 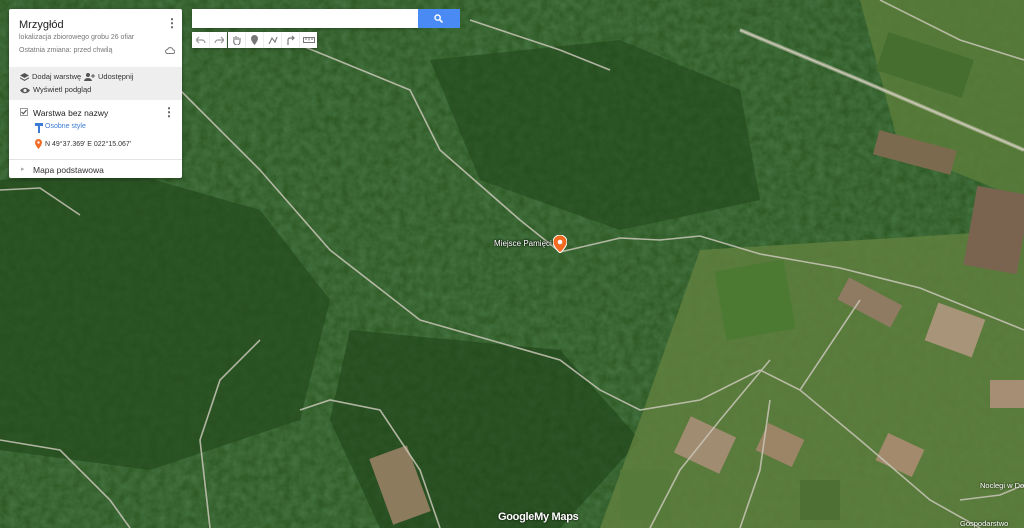 I want to click on share-button: Udostępnij, so click(x=109, y=77).